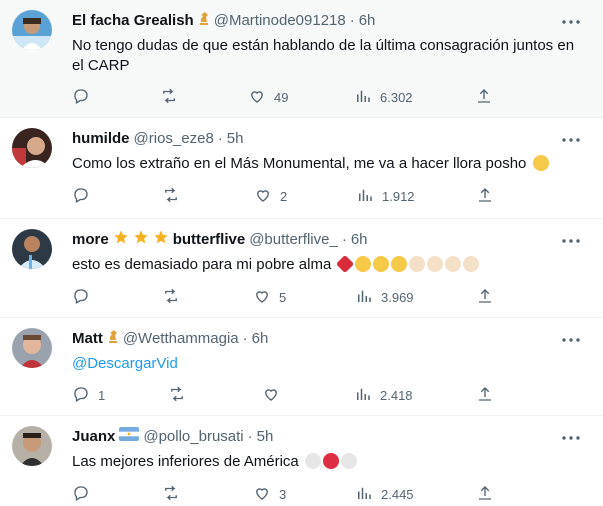  I want to click on views-button: 2.418, so click(383, 395).